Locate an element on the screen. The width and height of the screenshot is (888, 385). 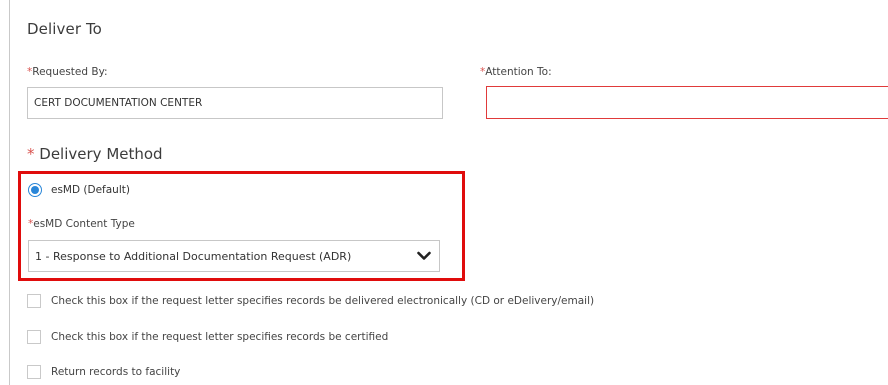
esmd-content-type-label: esMD Content Type is located at coordinates (84, 224).